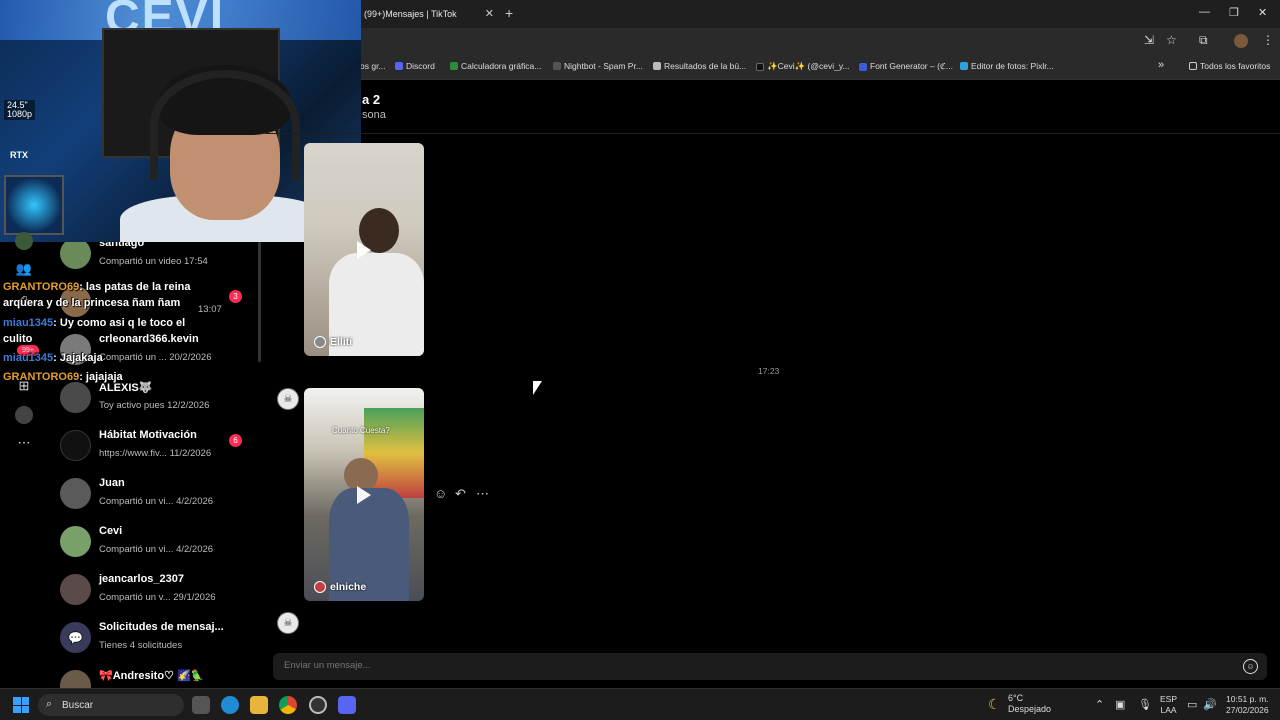 Image resolution: width=1280 pixels, height=720 pixels. What do you see at coordinates (92, 303) in the screenshot?
I see `chat-text: arquera y de la princesa ñam ñam` at bounding box center [92, 303].